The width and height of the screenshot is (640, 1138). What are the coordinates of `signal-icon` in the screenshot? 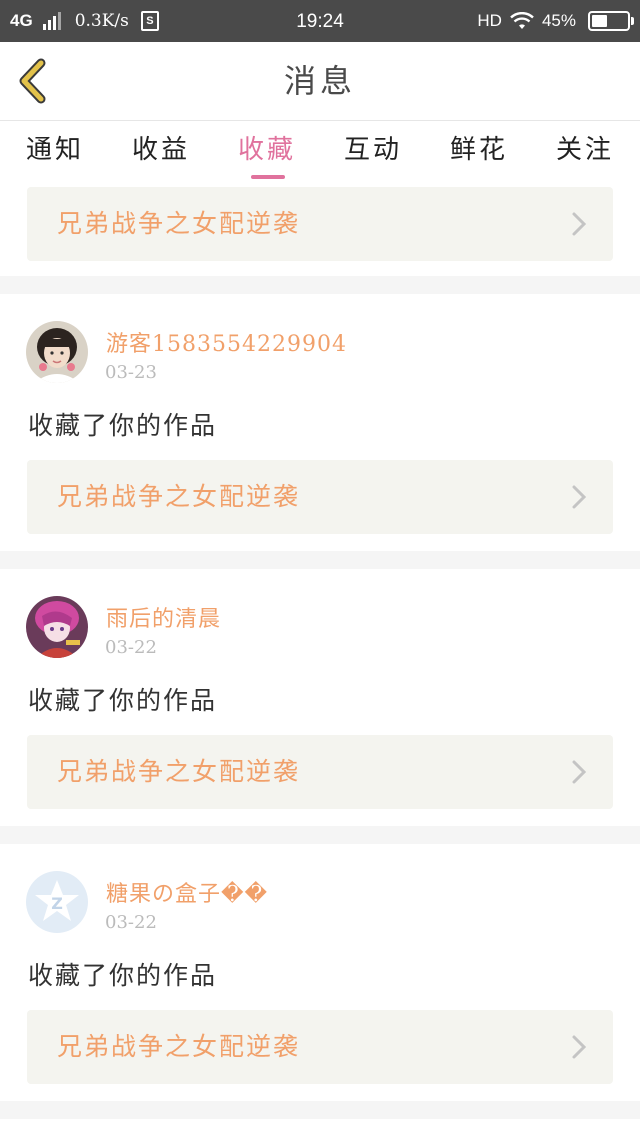 It's located at (51, 21).